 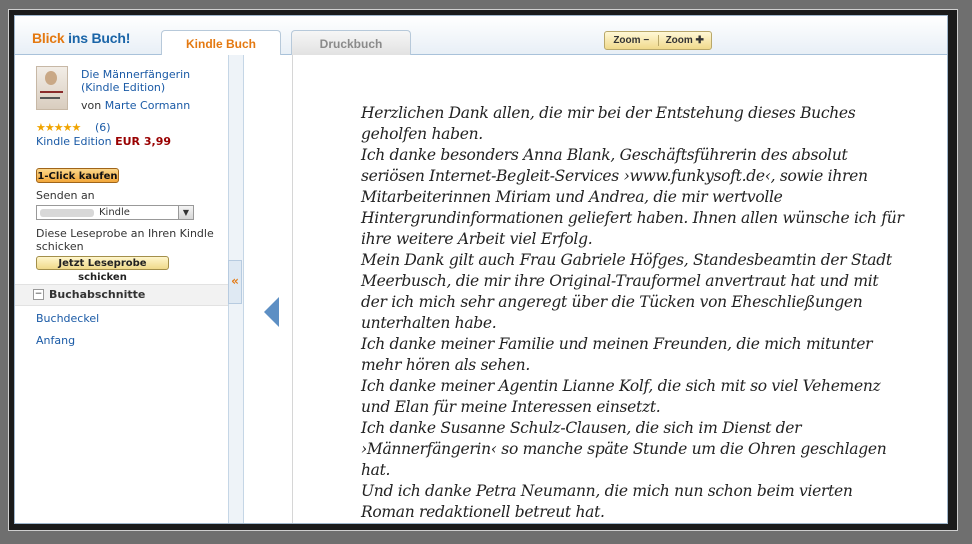 I want to click on zoom-in-button: Zoom ✚, so click(x=685, y=40).